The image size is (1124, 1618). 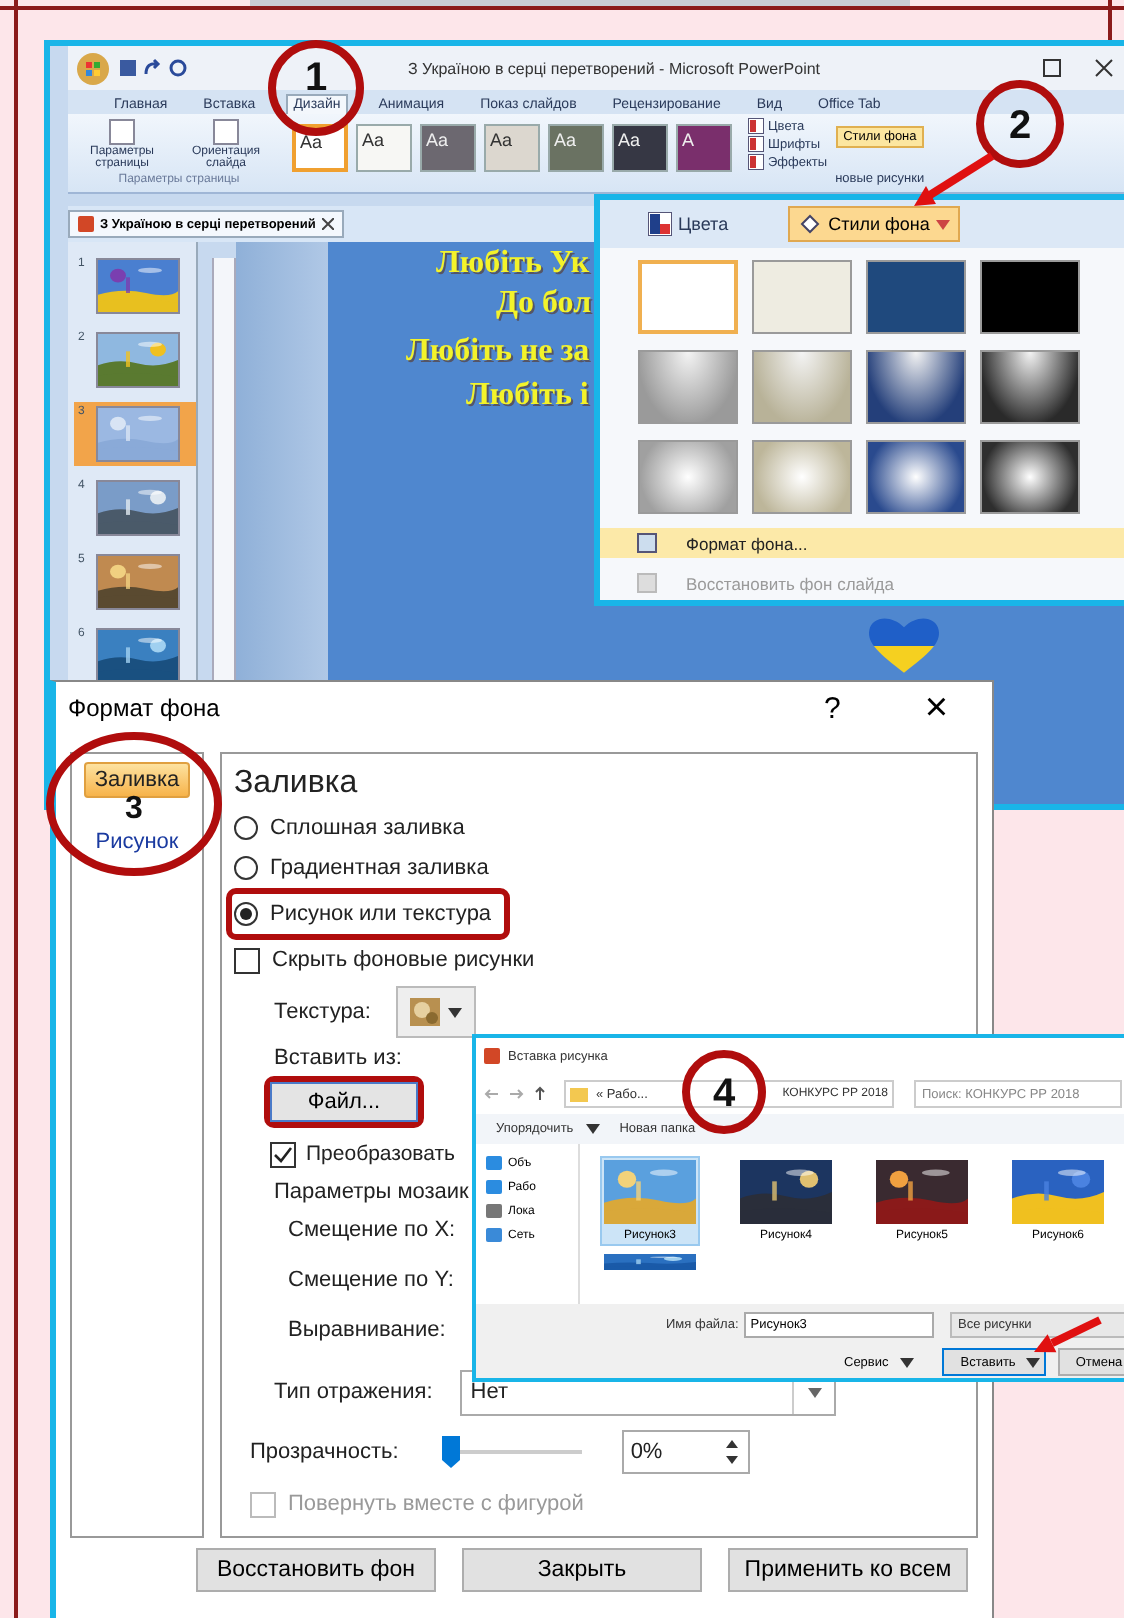 What do you see at coordinates (579, 1094) in the screenshot?
I see `folder-icon` at bounding box center [579, 1094].